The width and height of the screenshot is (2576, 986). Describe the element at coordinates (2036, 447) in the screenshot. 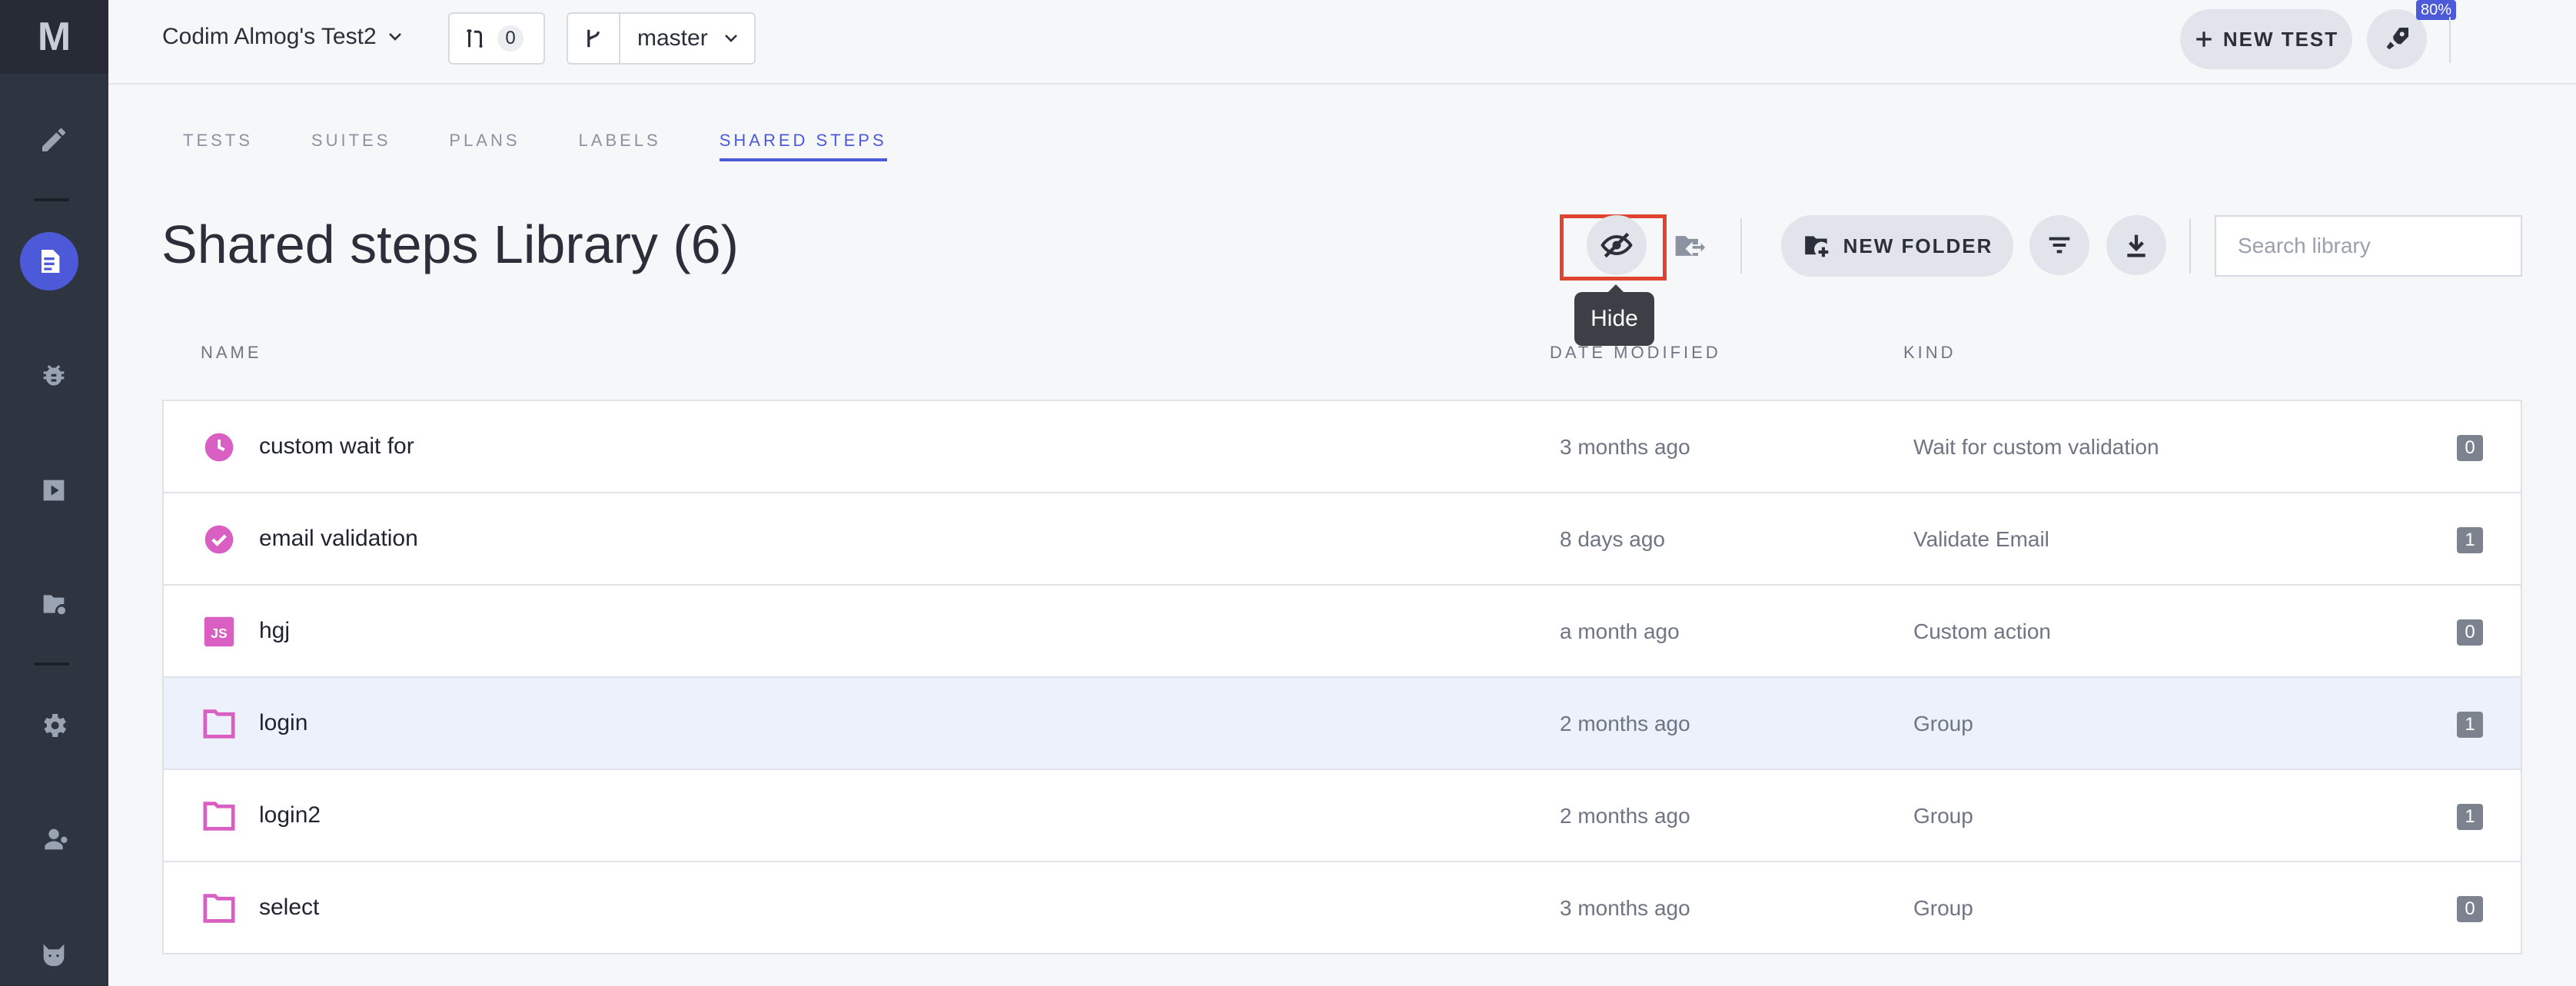

I see `row-kind: Wait for custom validation` at that location.